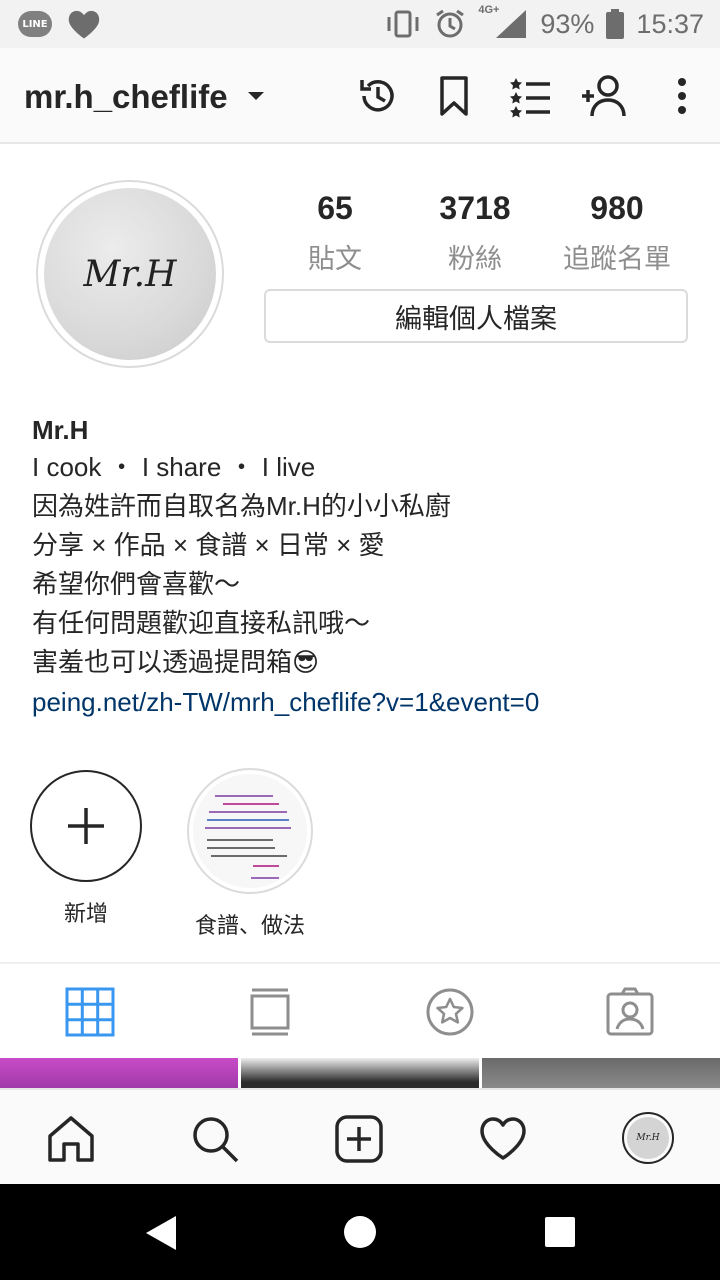 The image size is (720, 1280). Describe the element at coordinates (359, 1139) in the screenshot. I see `new-post-icon` at that location.